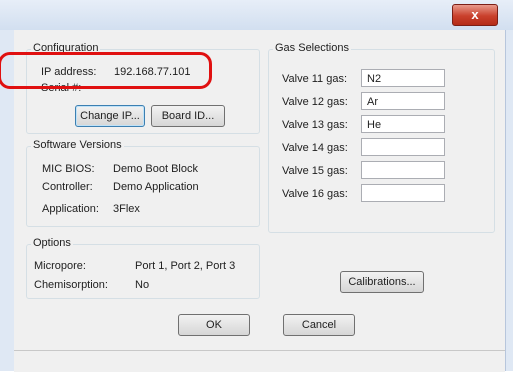 This screenshot has height=372, width=513. What do you see at coordinates (403, 78) in the screenshot?
I see `valve-11-field: N2` at bounding box center [403, 78].